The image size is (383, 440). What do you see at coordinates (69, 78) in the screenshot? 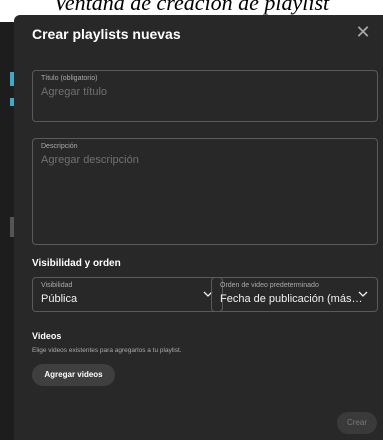
I see `title-field-label: Título (obligatorio)` at bounding box center [69, 78].